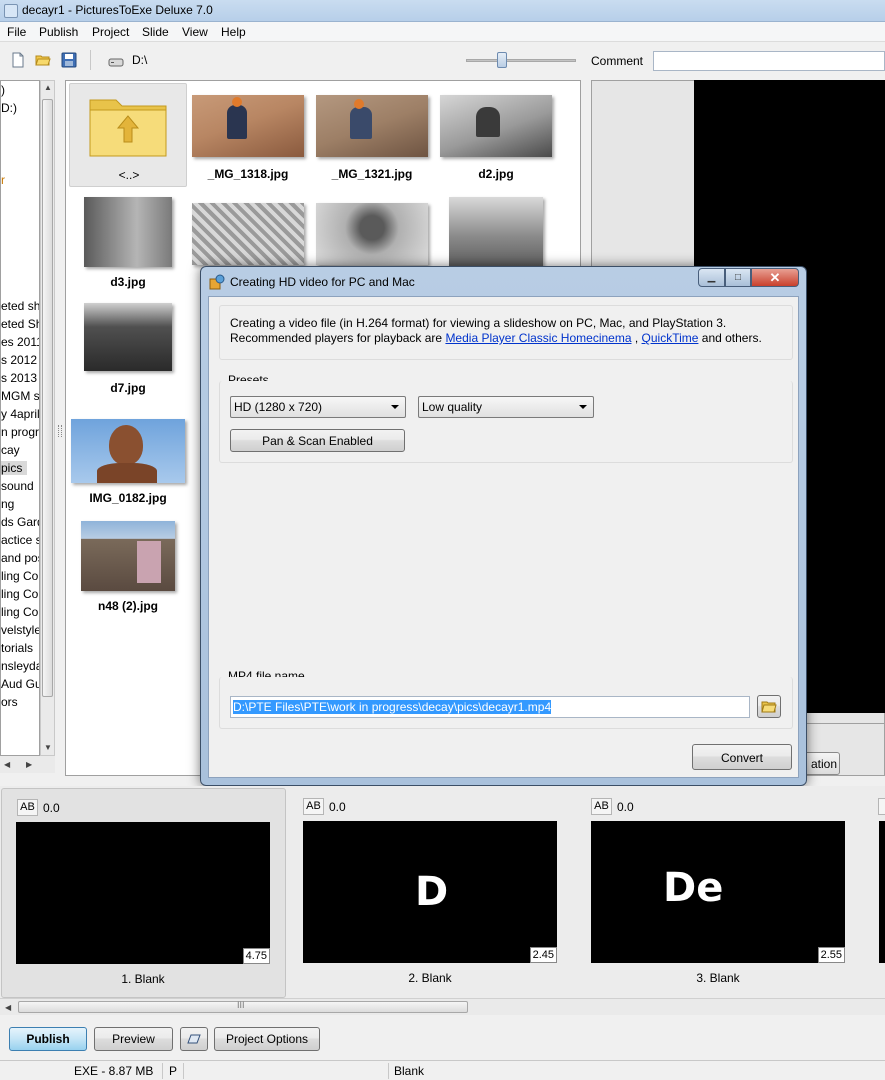 This screenshot has height=1080, width=885. I want to click on file-name: <..>, so click(129, 175).